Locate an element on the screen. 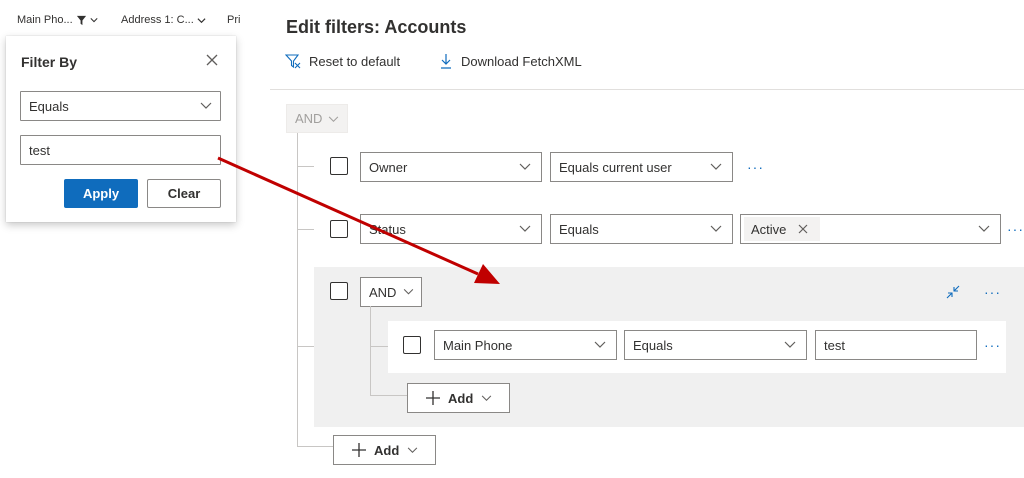 The image size is (1024, 478). root-add-button: Add is located at coordinates (384, 450).